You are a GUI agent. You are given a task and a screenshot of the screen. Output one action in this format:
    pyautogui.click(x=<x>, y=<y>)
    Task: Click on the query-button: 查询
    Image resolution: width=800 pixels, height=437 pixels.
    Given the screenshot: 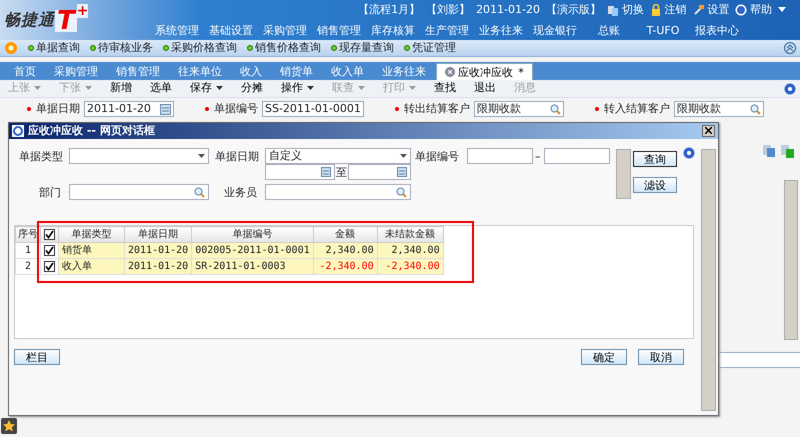 What is the action you would take?
    pyautogui.click(x=655, y=159)
    